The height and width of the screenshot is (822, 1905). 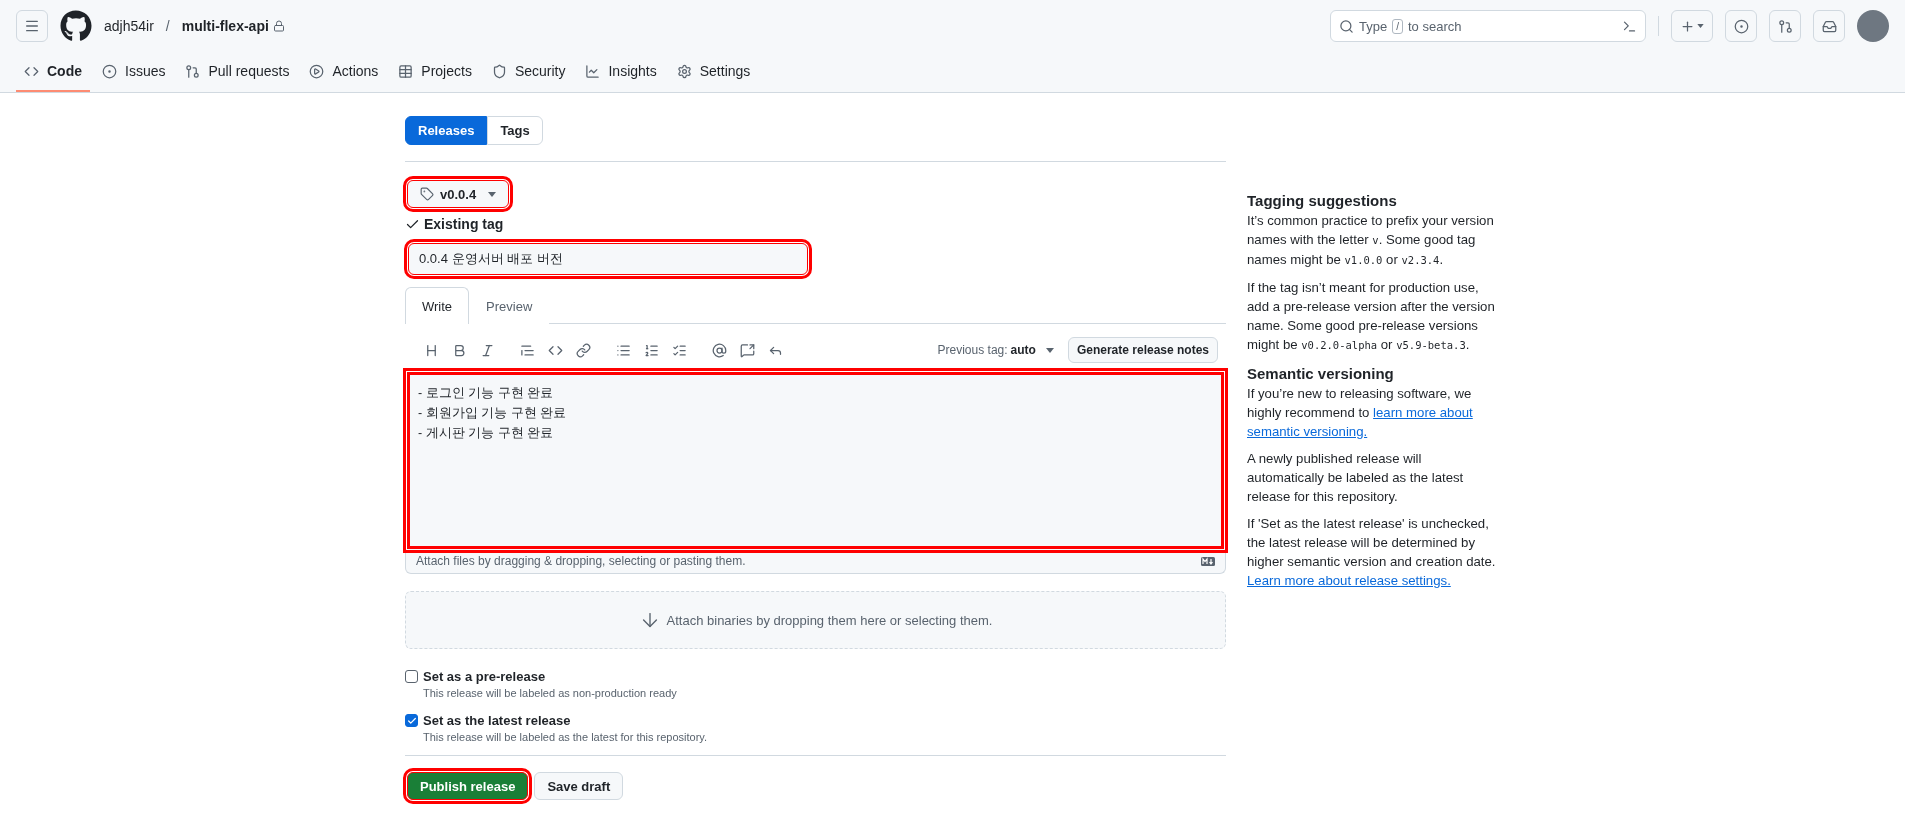 I want to click on command-palette-icon, so click(x=1629, y=26).